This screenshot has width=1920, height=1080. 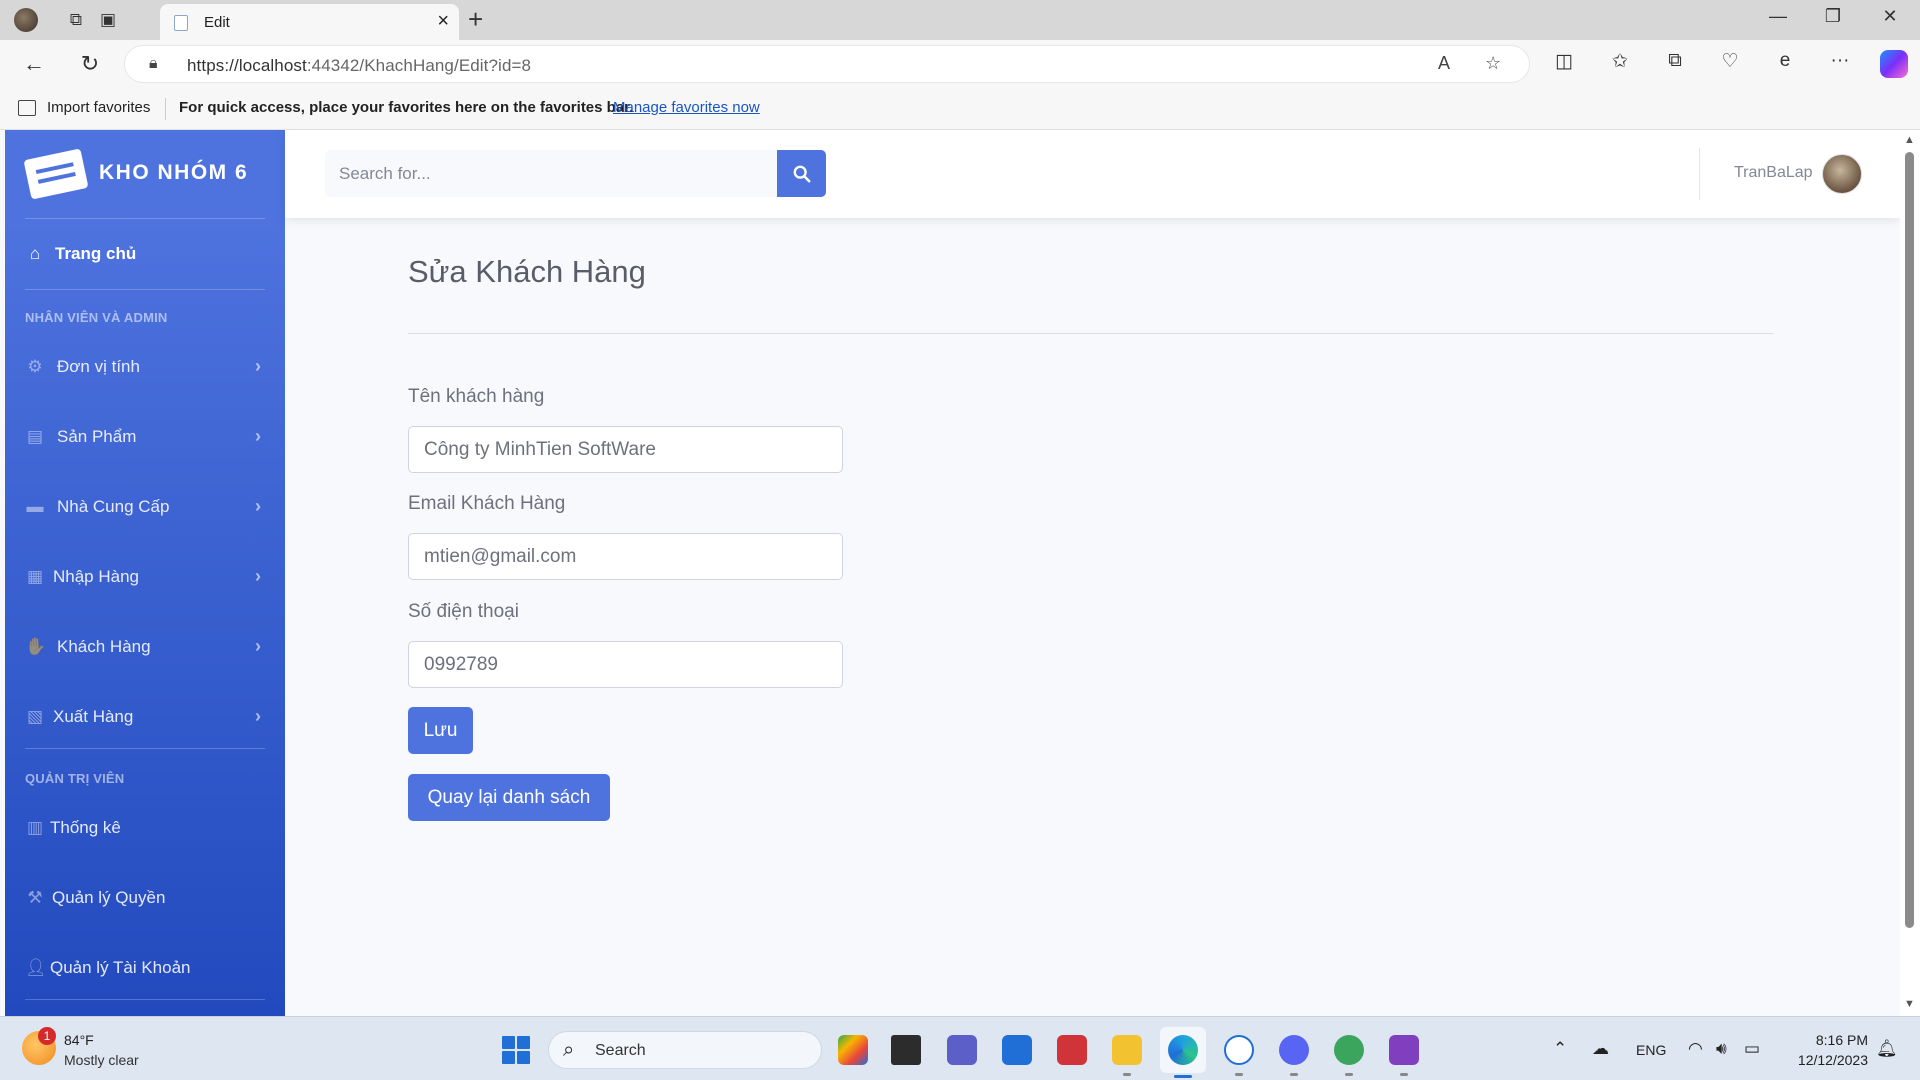 I want to click on search-input, so click(x=551, y=173).